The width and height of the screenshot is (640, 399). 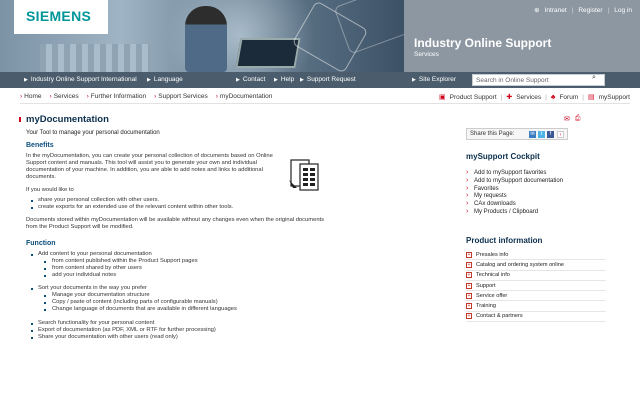 What do you see at coordinates (504, 240) in the screenshot?
I see `product-info-title: Product information` at bounding box center [504, 240].